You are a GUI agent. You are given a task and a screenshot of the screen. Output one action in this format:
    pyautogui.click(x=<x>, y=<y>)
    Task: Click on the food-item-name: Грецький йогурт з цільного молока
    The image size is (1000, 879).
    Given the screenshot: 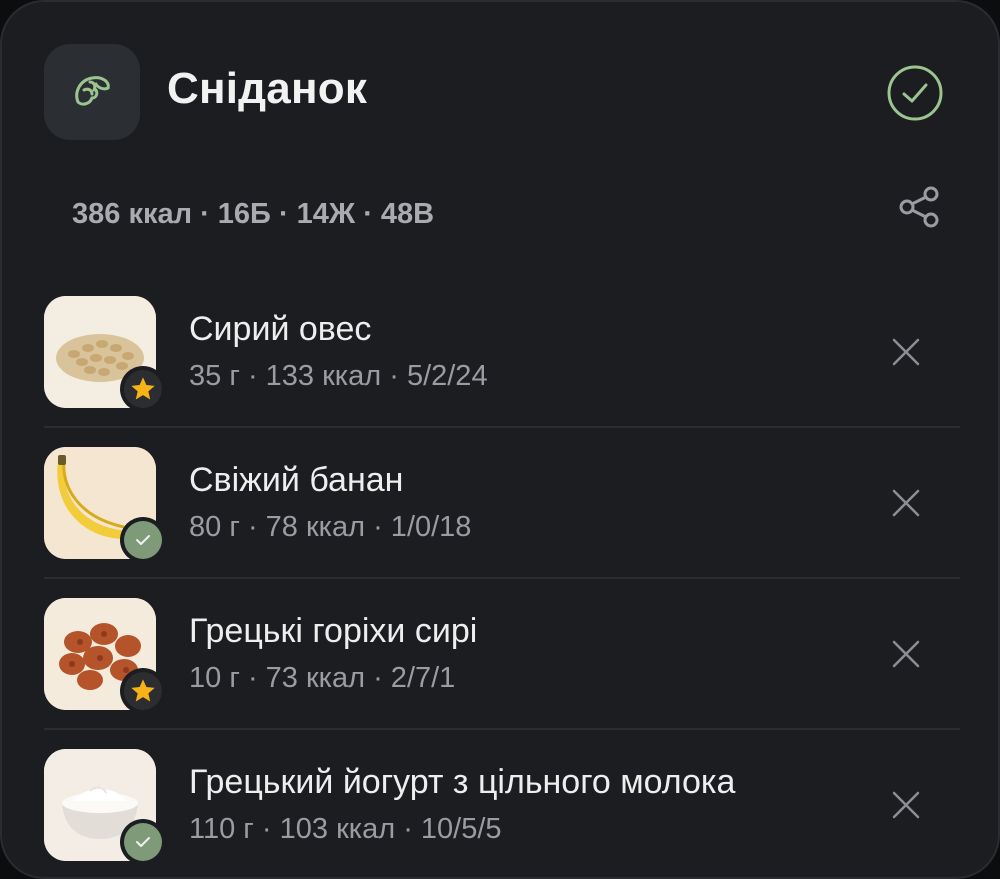 What is the action you would take?
    pyautogui.click(x=462, y=782)
    